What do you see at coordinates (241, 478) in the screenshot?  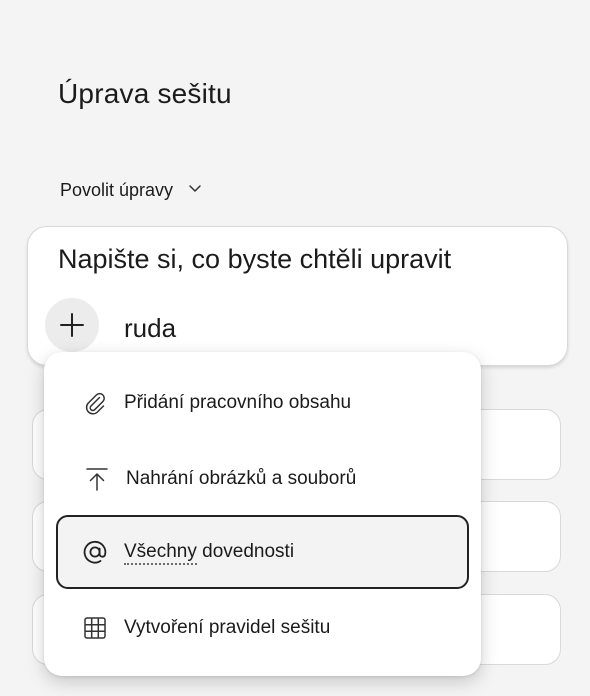 I see `menu-item-label: Nahrání obrázků a souborů` at bounding box center [241, 478].